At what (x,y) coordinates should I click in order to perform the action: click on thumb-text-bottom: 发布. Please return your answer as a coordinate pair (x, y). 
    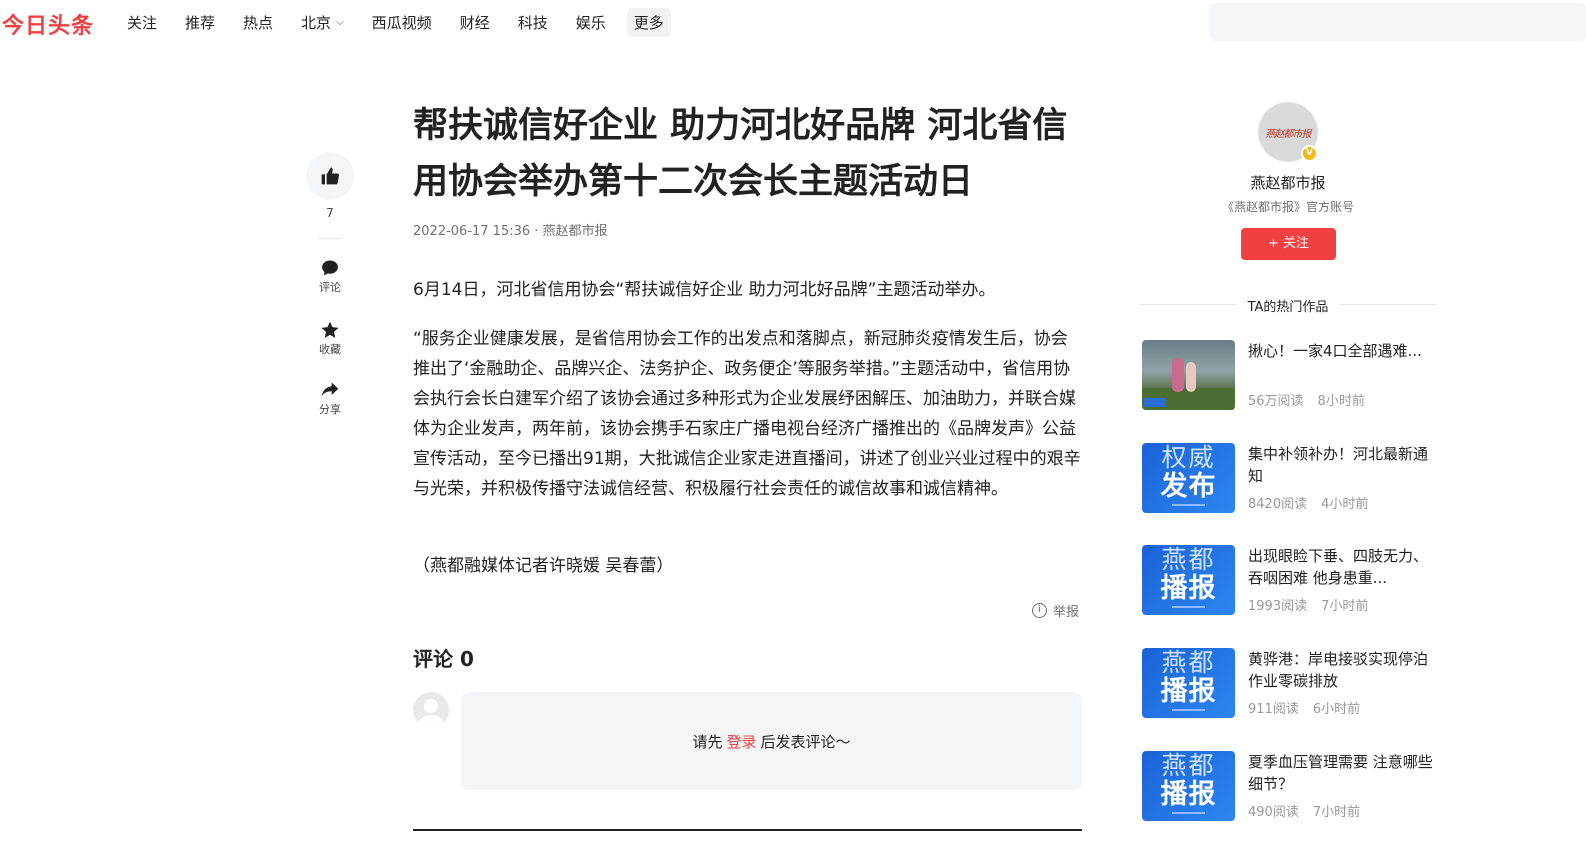
    Looking at the image, I should click on (1188, 486).